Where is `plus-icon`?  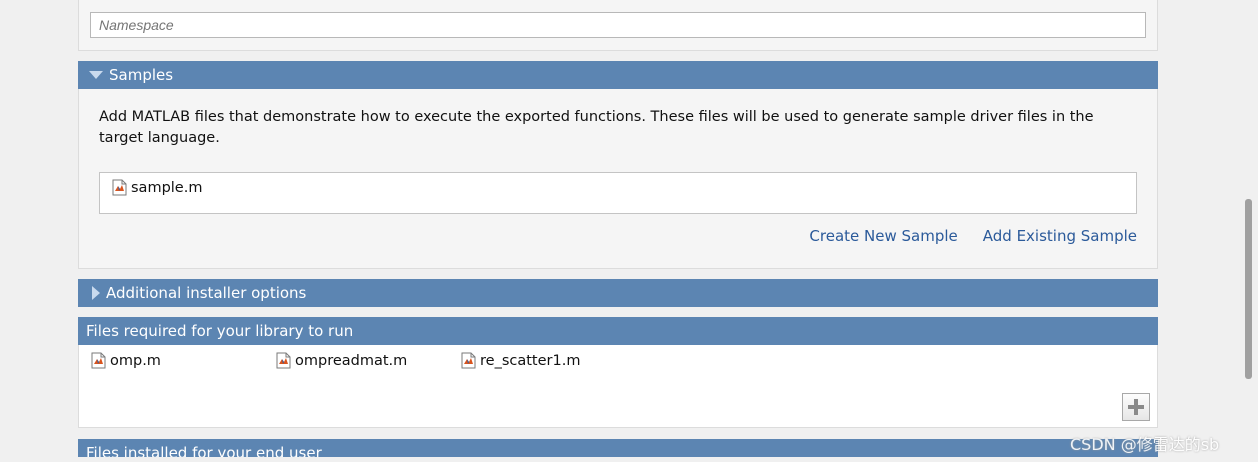 plus-icon is located at coordinates (1136, 407).